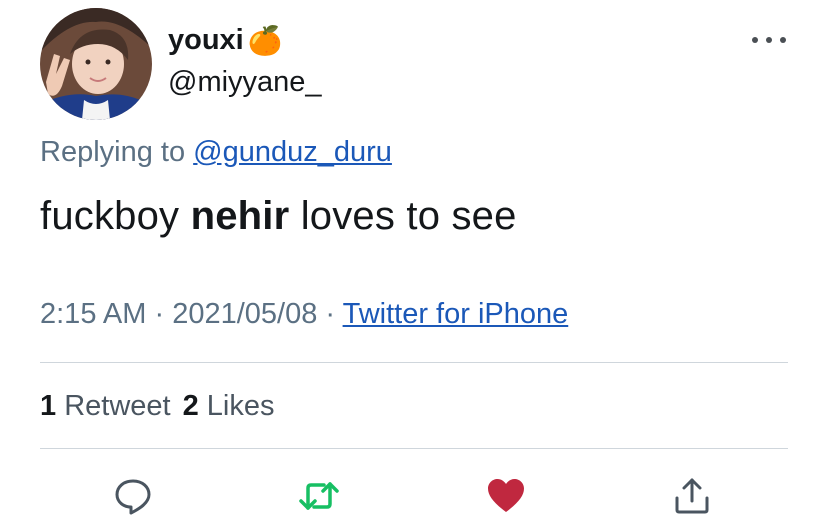 Image resolution: width=828 pixels, height=532 pixels. I want to click on share-icon, so click(692, 496).